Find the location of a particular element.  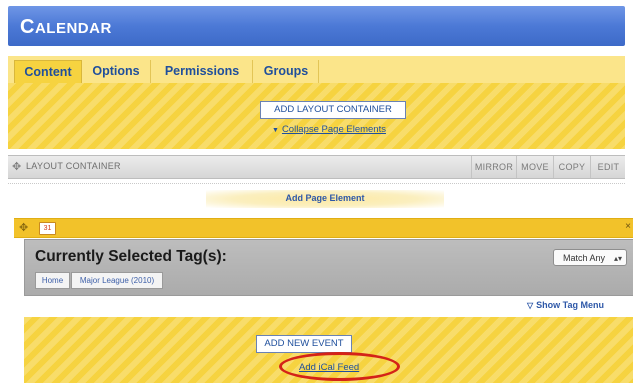

add-page-element-bar: Add Page Element is located at coordinates (325, 199).